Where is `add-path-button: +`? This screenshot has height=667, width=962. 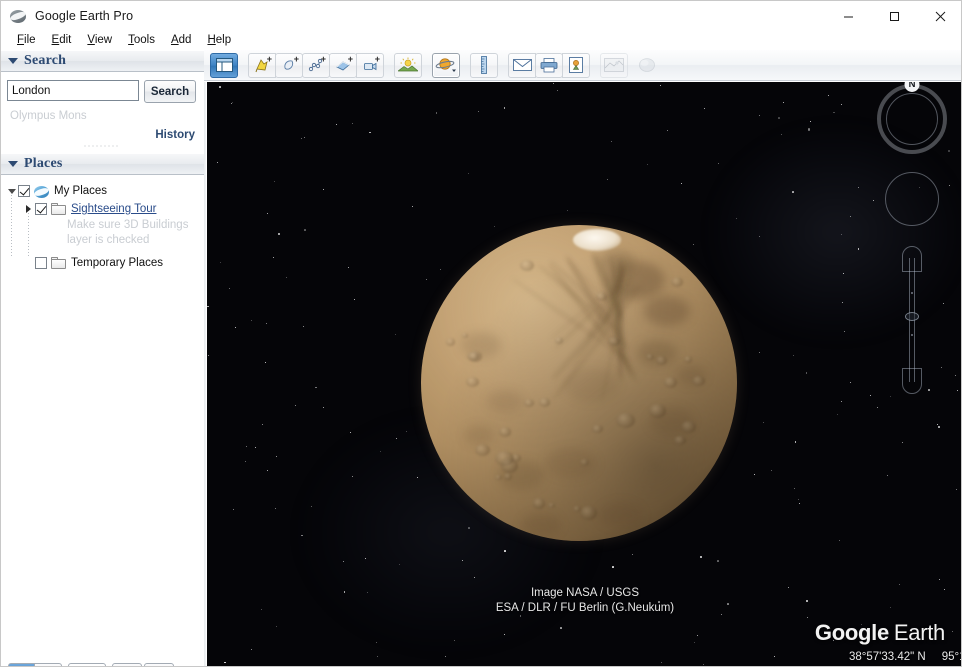 add-path-button: + is located at coordinates (316, 65).